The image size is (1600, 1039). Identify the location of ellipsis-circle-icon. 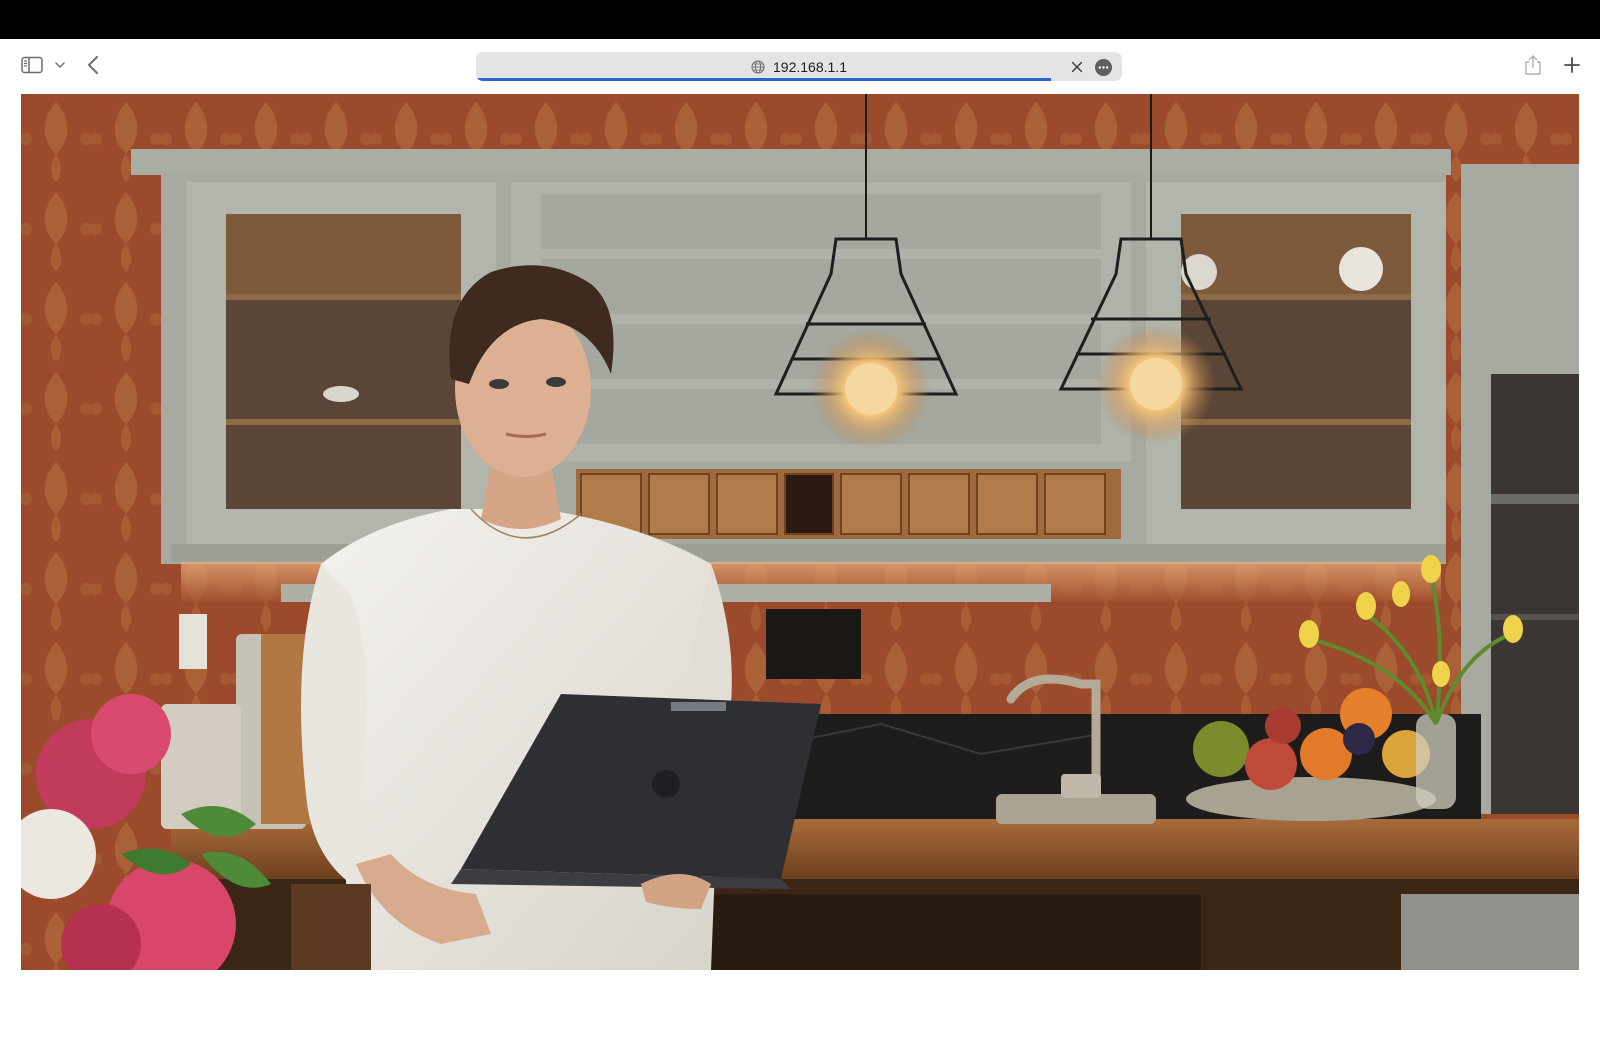
(1103, 67).